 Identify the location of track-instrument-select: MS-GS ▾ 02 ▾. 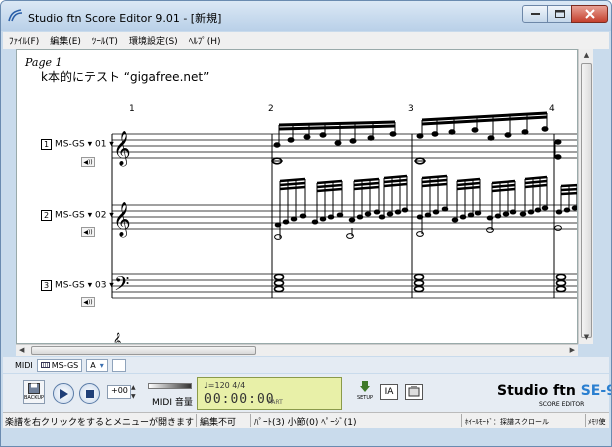
(84, 216).